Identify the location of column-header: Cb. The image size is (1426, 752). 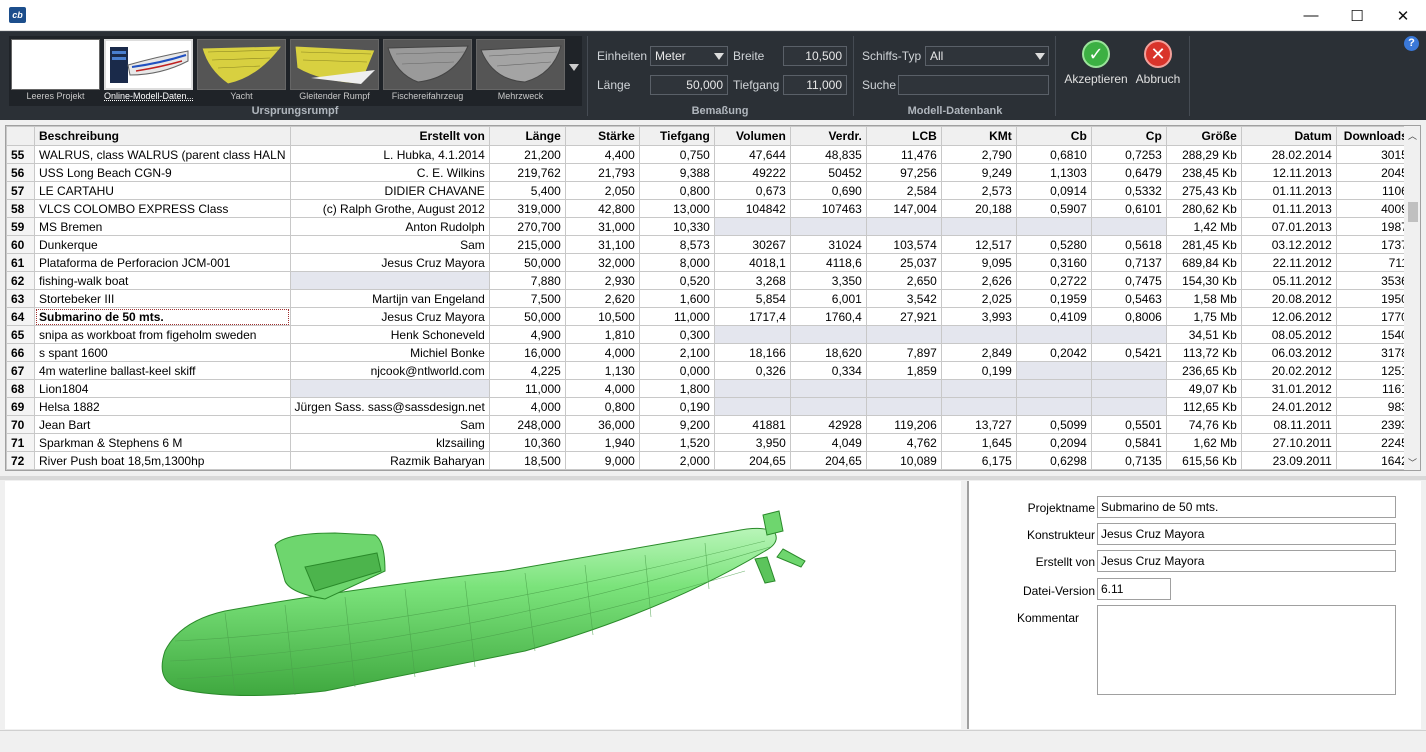
(1053, 136).